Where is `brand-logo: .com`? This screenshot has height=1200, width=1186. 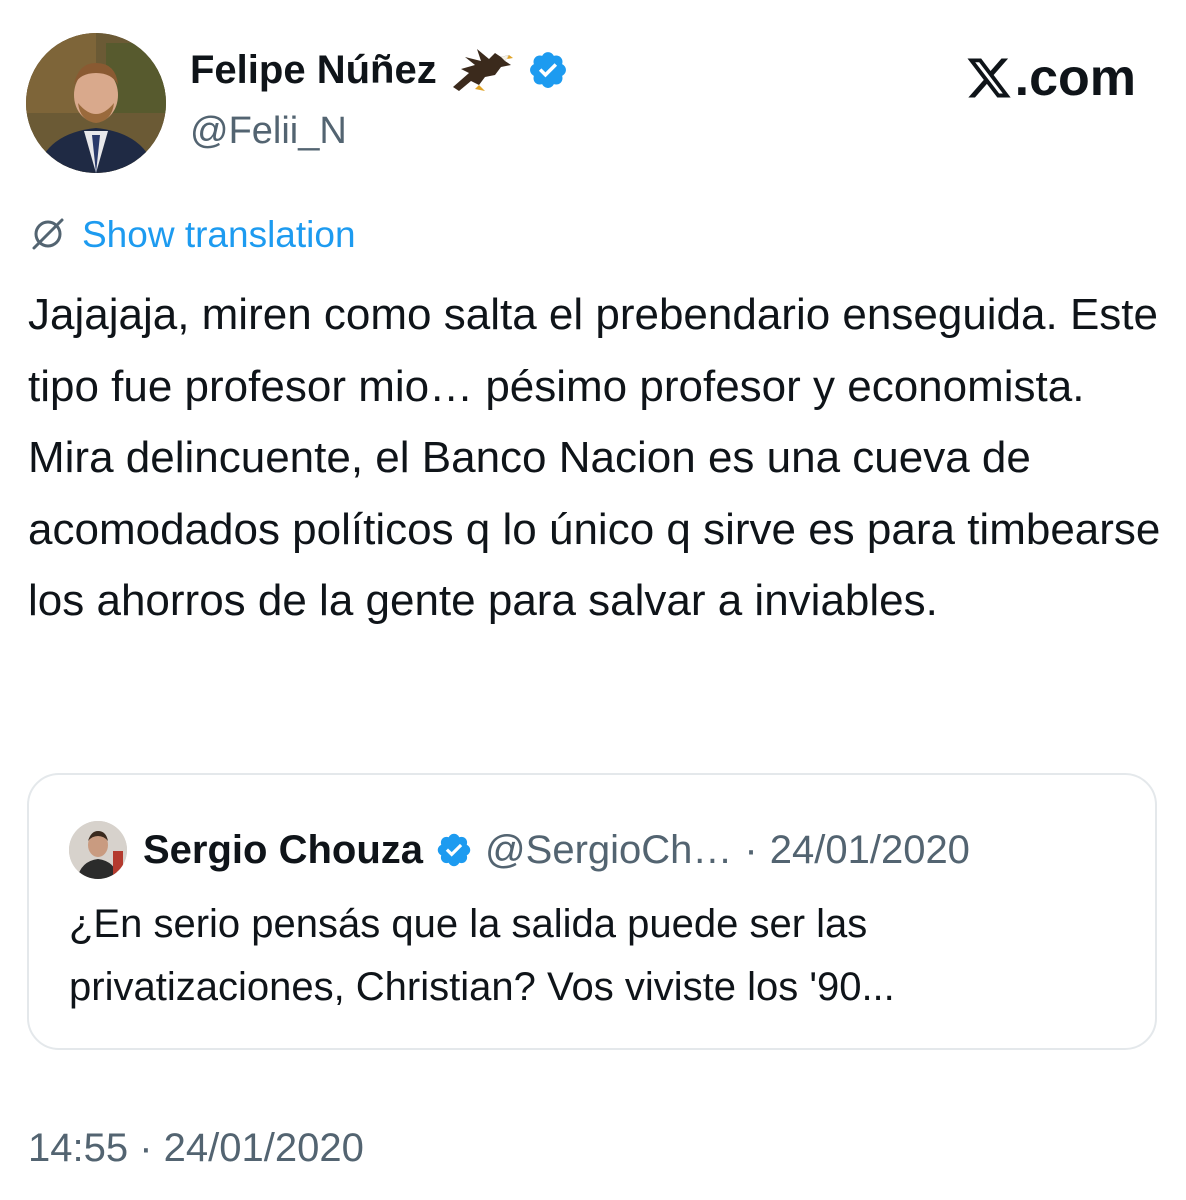
brand-logo: .com is located at coordinates (1050, 78).